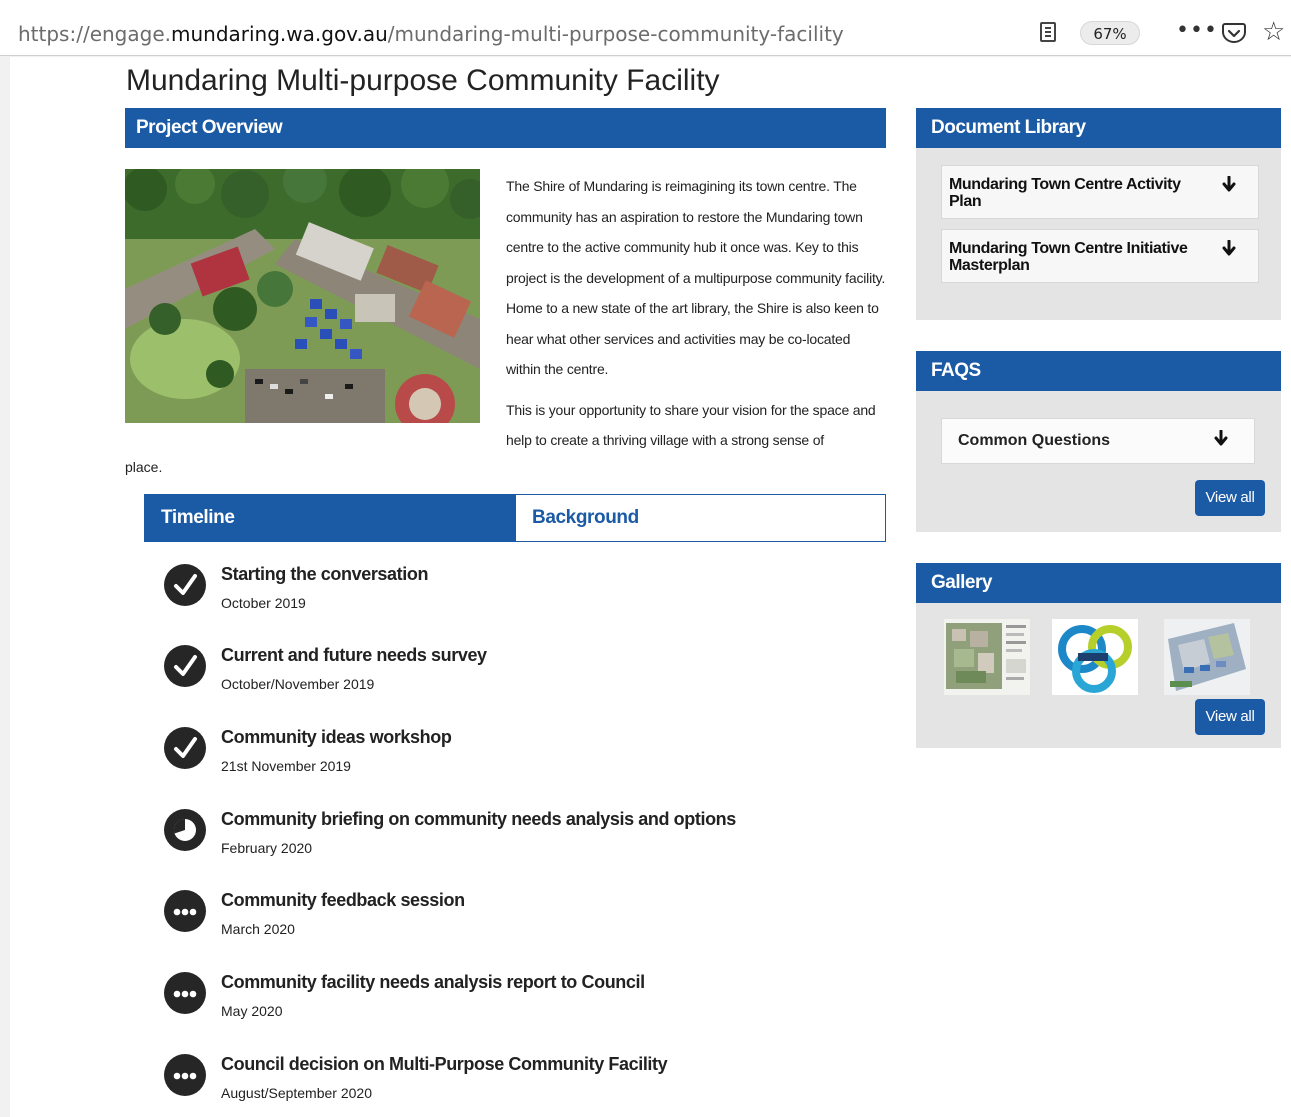 Image resolution: width=1291 pixels, height=1117 pixels. I want to click on tab-background: Background, so click(700, 518).